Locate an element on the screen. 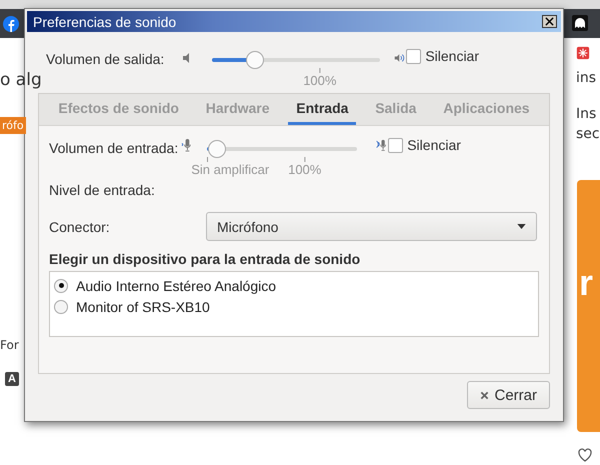  output-volume-label: Volumen de salida: is located at coordinates (105, 59).